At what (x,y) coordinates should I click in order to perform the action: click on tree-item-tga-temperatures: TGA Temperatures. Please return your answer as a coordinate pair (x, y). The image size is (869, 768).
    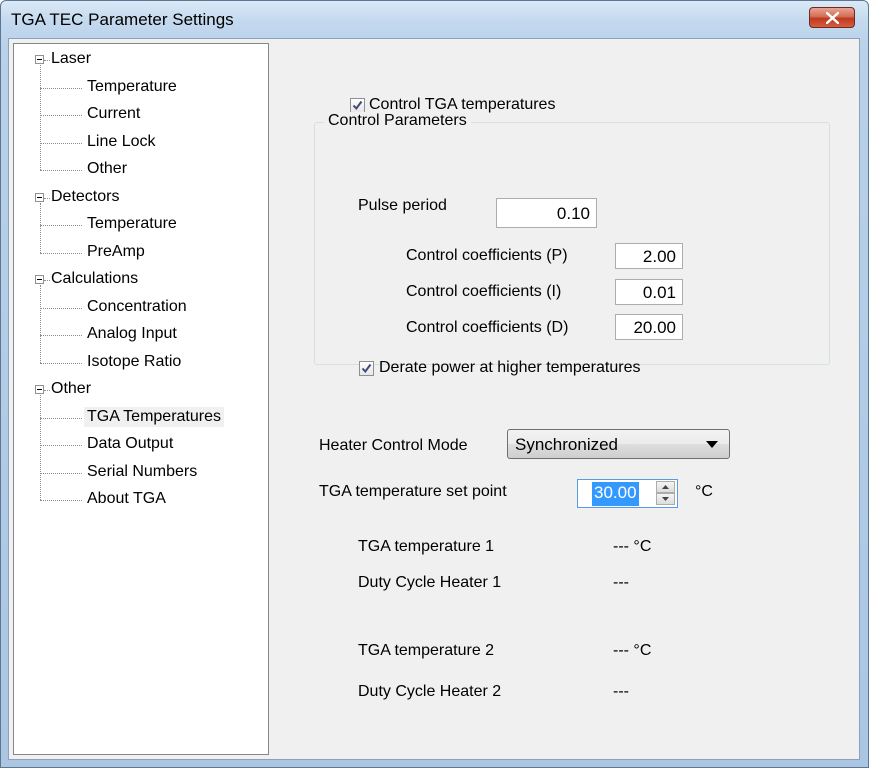
    Looking at the image, I should click on (154, 416).